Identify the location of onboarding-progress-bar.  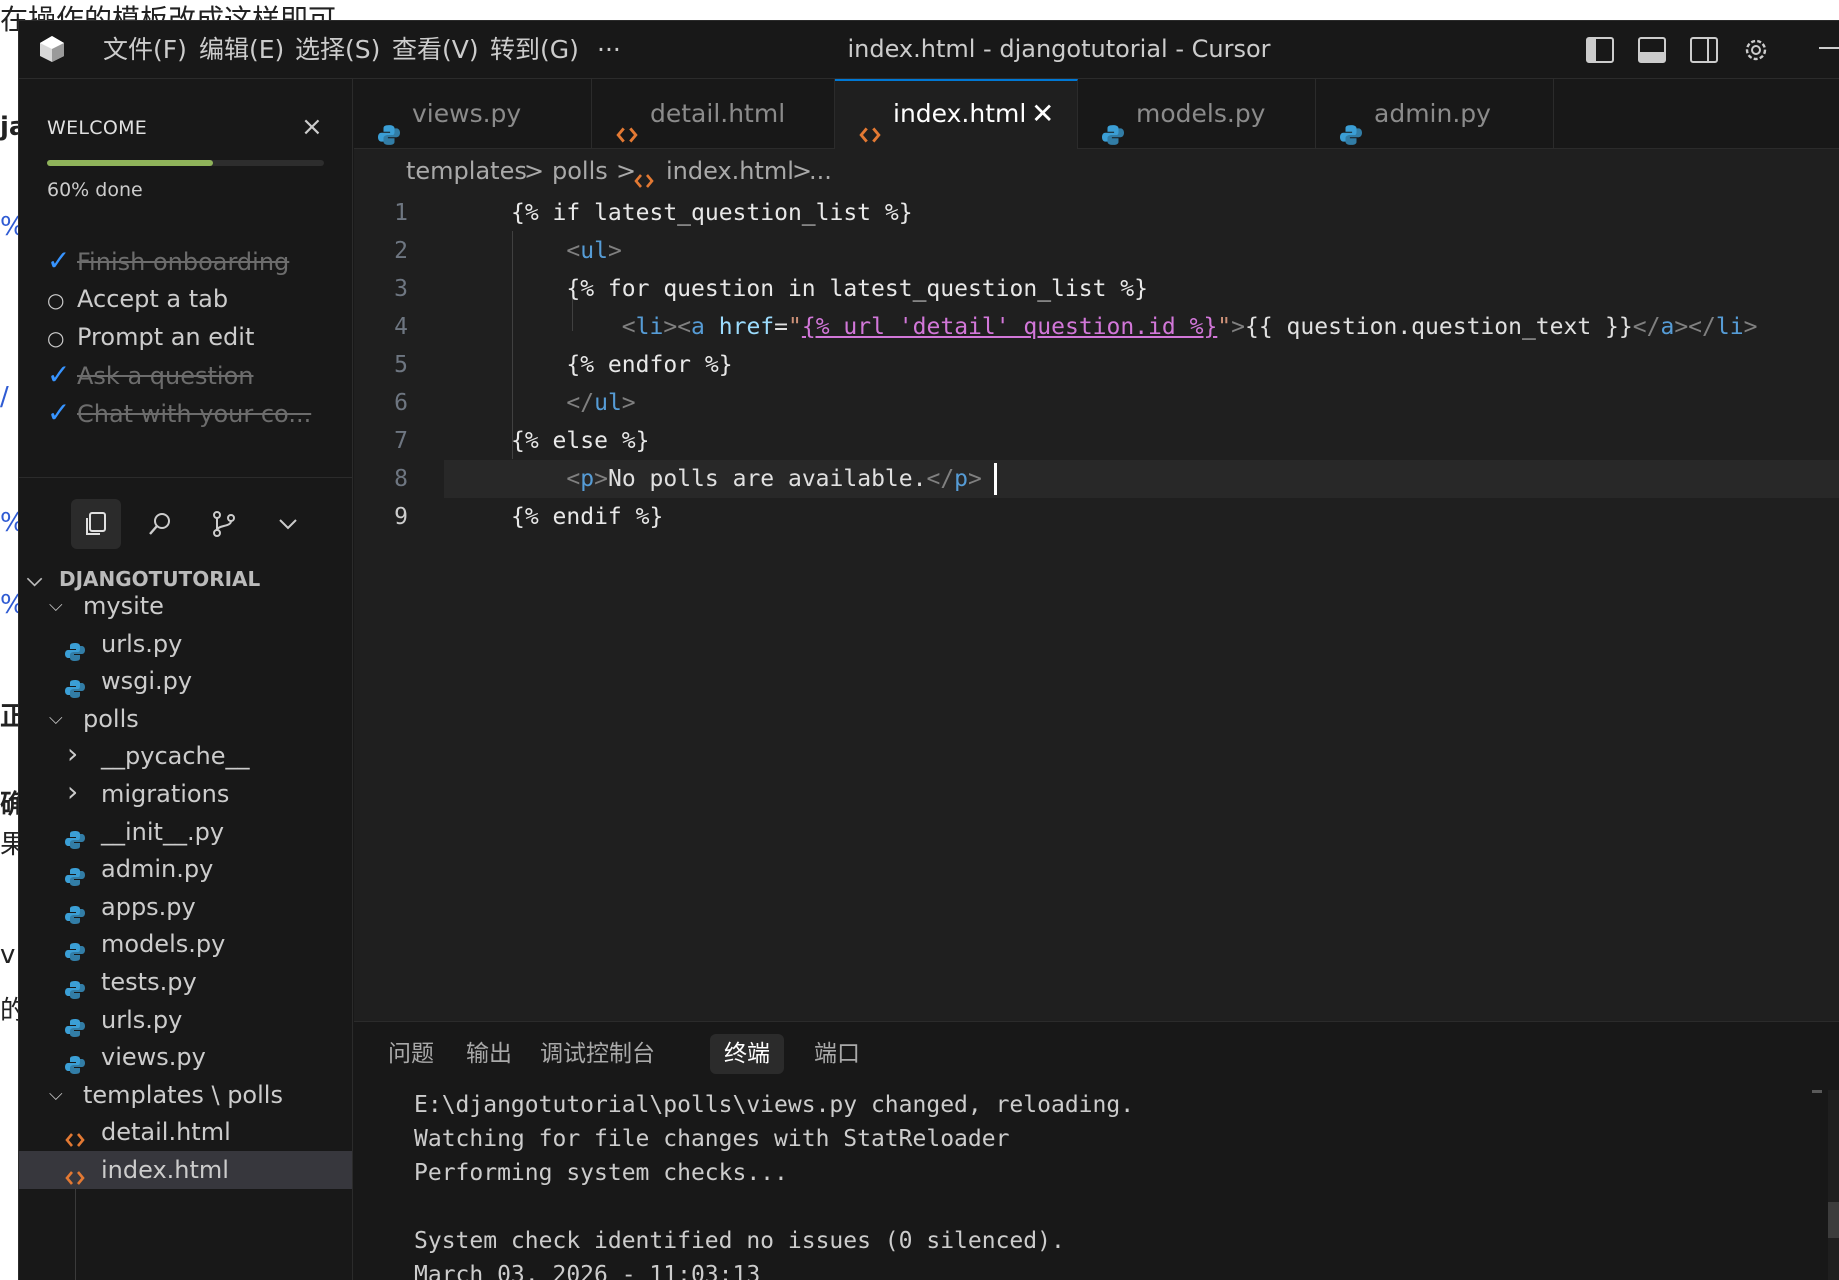
(185, 163).